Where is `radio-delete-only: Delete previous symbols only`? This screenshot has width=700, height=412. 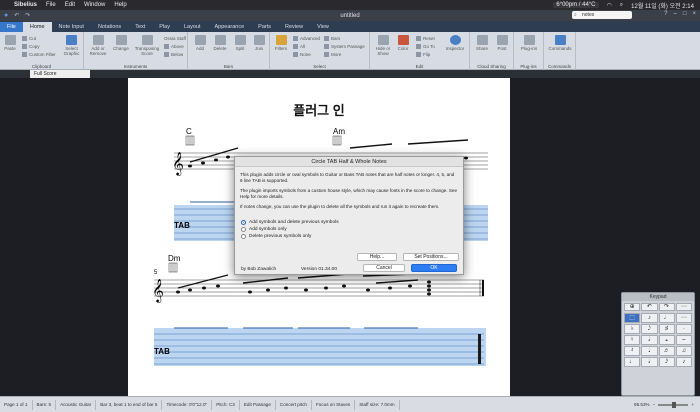 radio-delete-only: Delete previous symbols only is located at coordinates (352, 236).